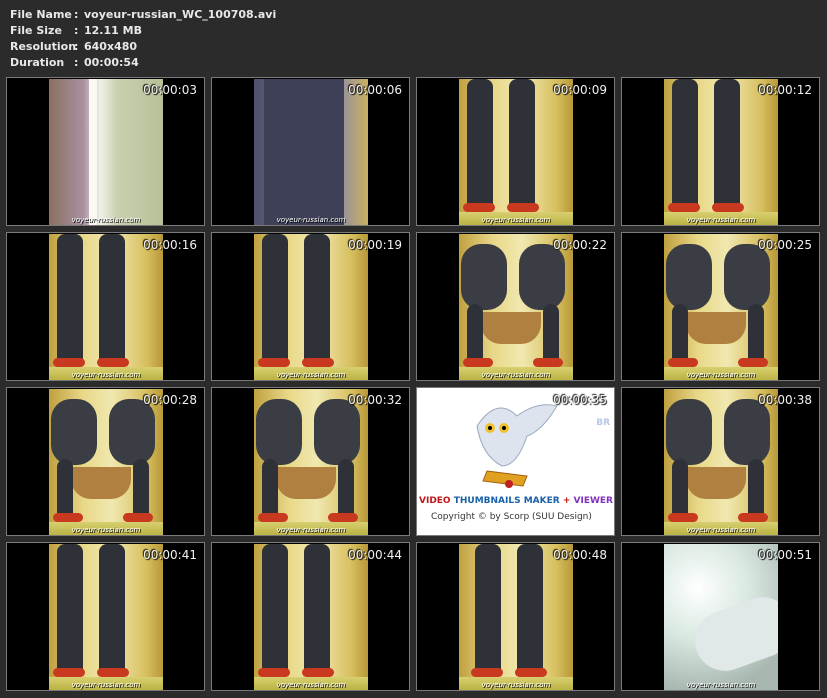  I want to click on video-thumbnail: voyeur-russian.com 00:00:12, so click(720, 151).